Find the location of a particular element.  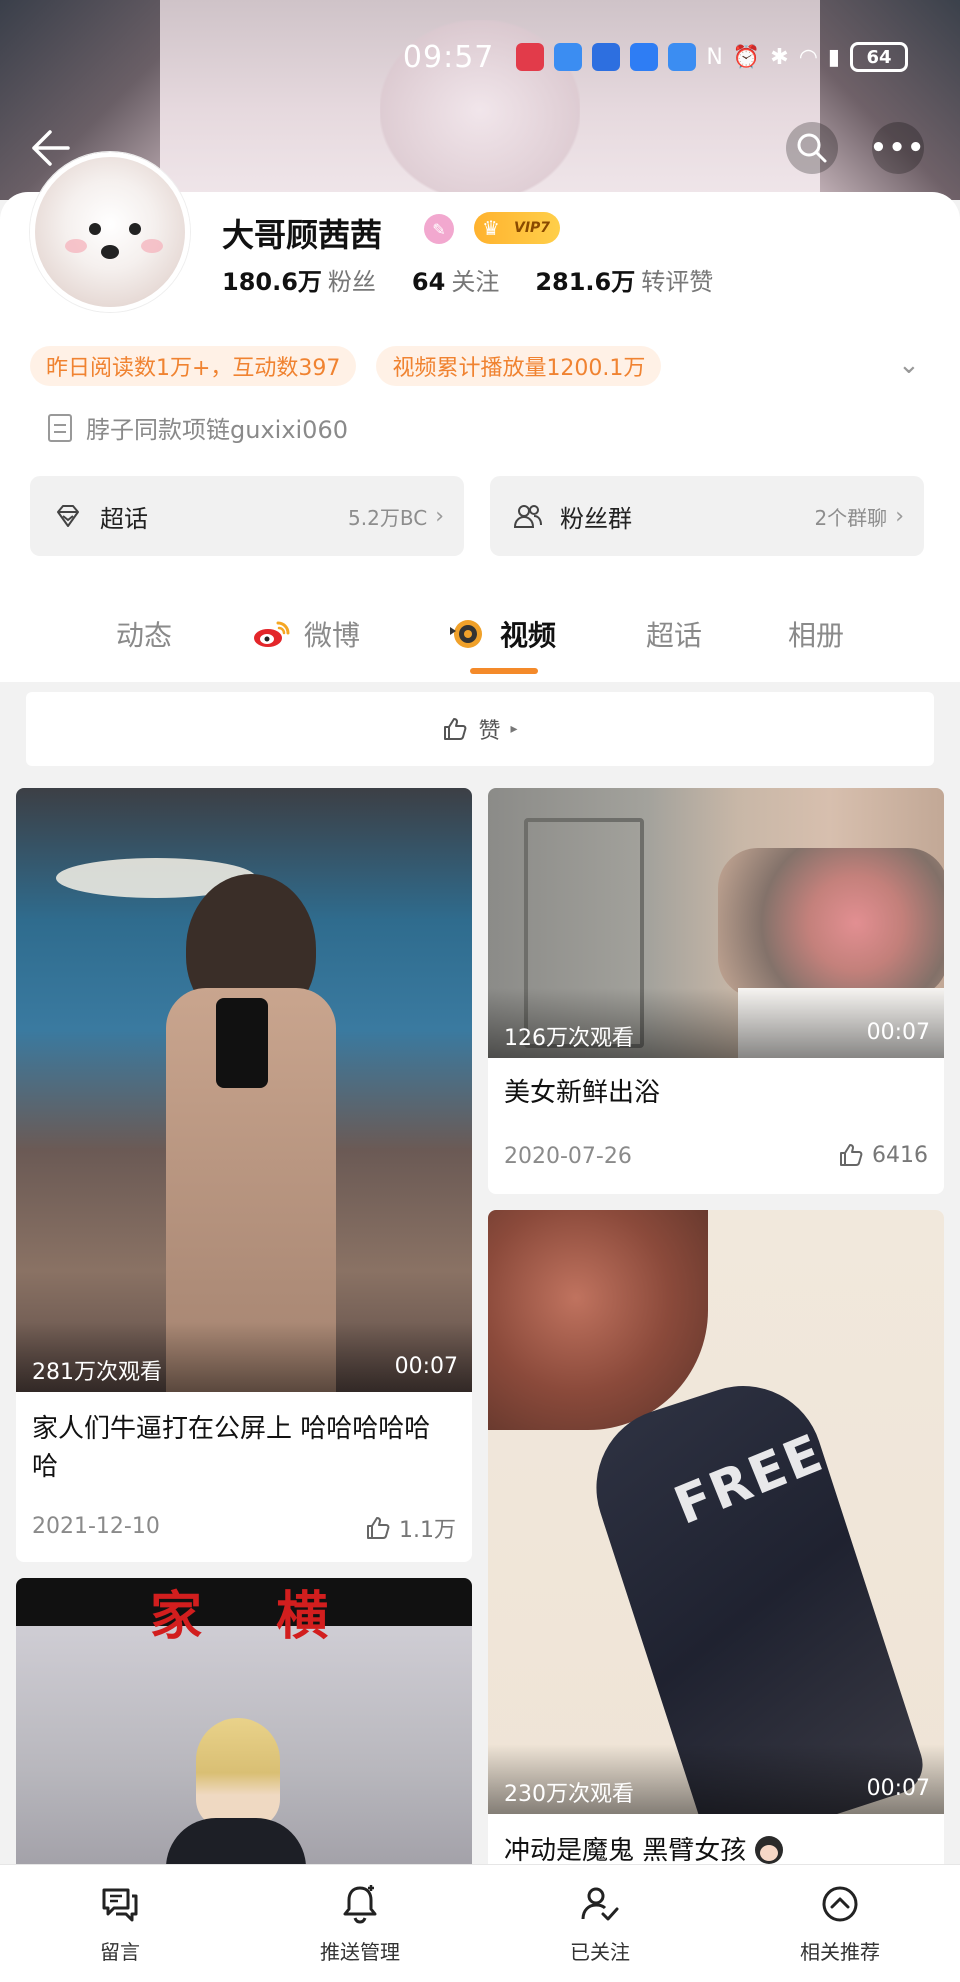

tab-label: 视频 is located at coordinates (528, 635).